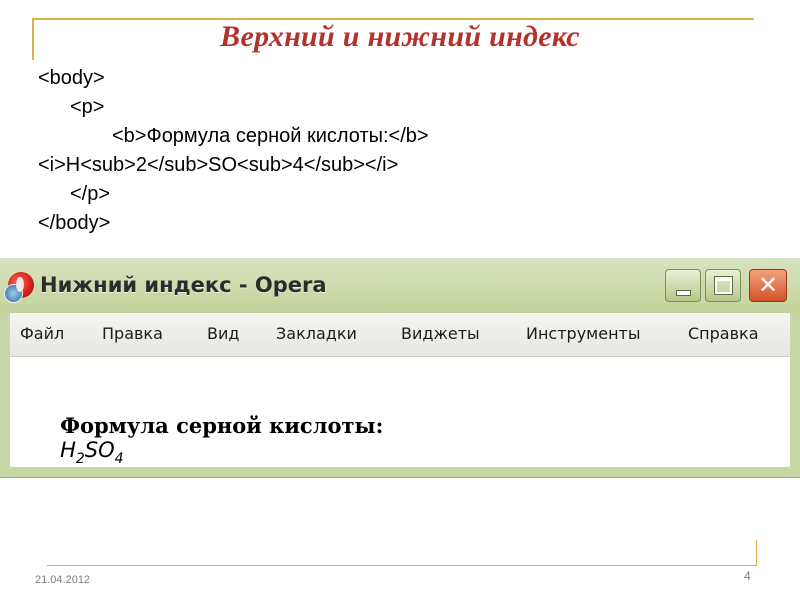 The width and height of the screenshot is (800, 600). I want to click on formula-subscript: 2, so click(80, 459).